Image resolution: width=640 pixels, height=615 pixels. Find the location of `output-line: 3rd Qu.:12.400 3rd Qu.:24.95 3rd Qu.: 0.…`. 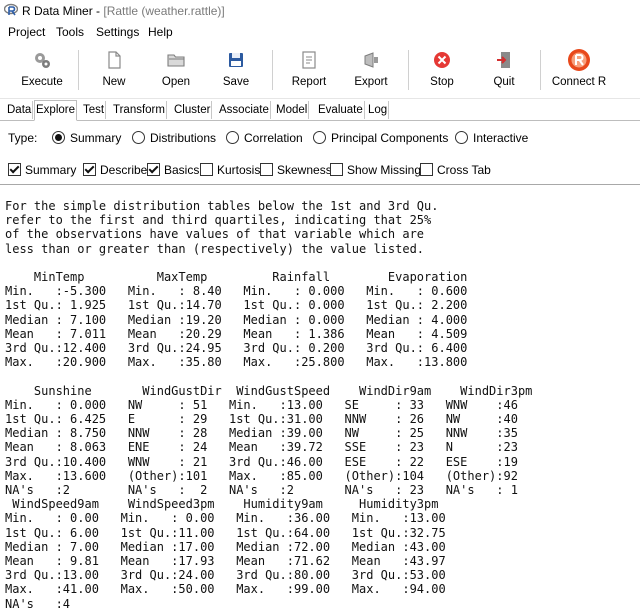

output-line: 3rd Qu.:12.400 3rd Qu.:24.95 3rd Qu.: 0.… is located at coordinates (236, 348).